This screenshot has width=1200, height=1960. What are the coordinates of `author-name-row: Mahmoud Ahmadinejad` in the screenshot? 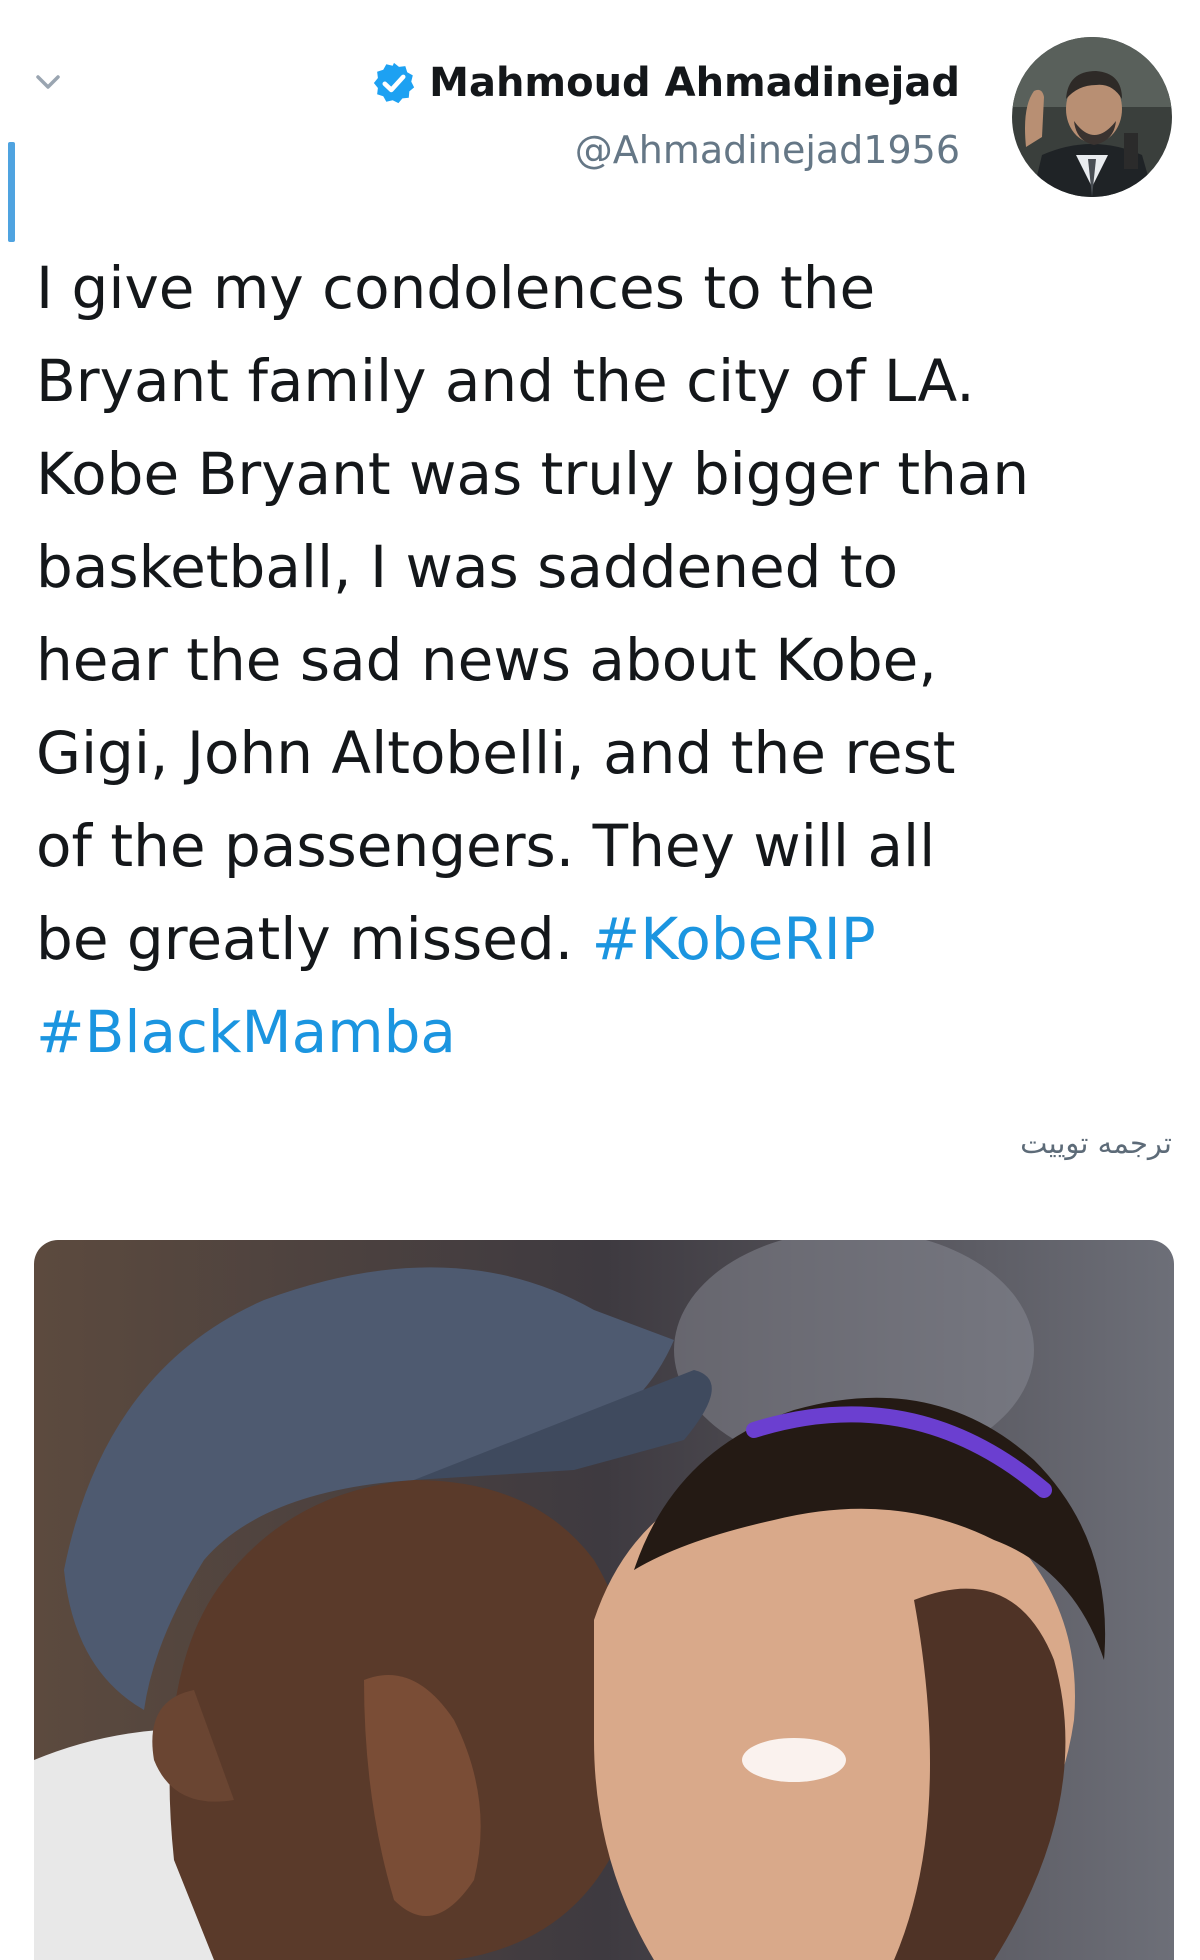 It's located at (665, 83).